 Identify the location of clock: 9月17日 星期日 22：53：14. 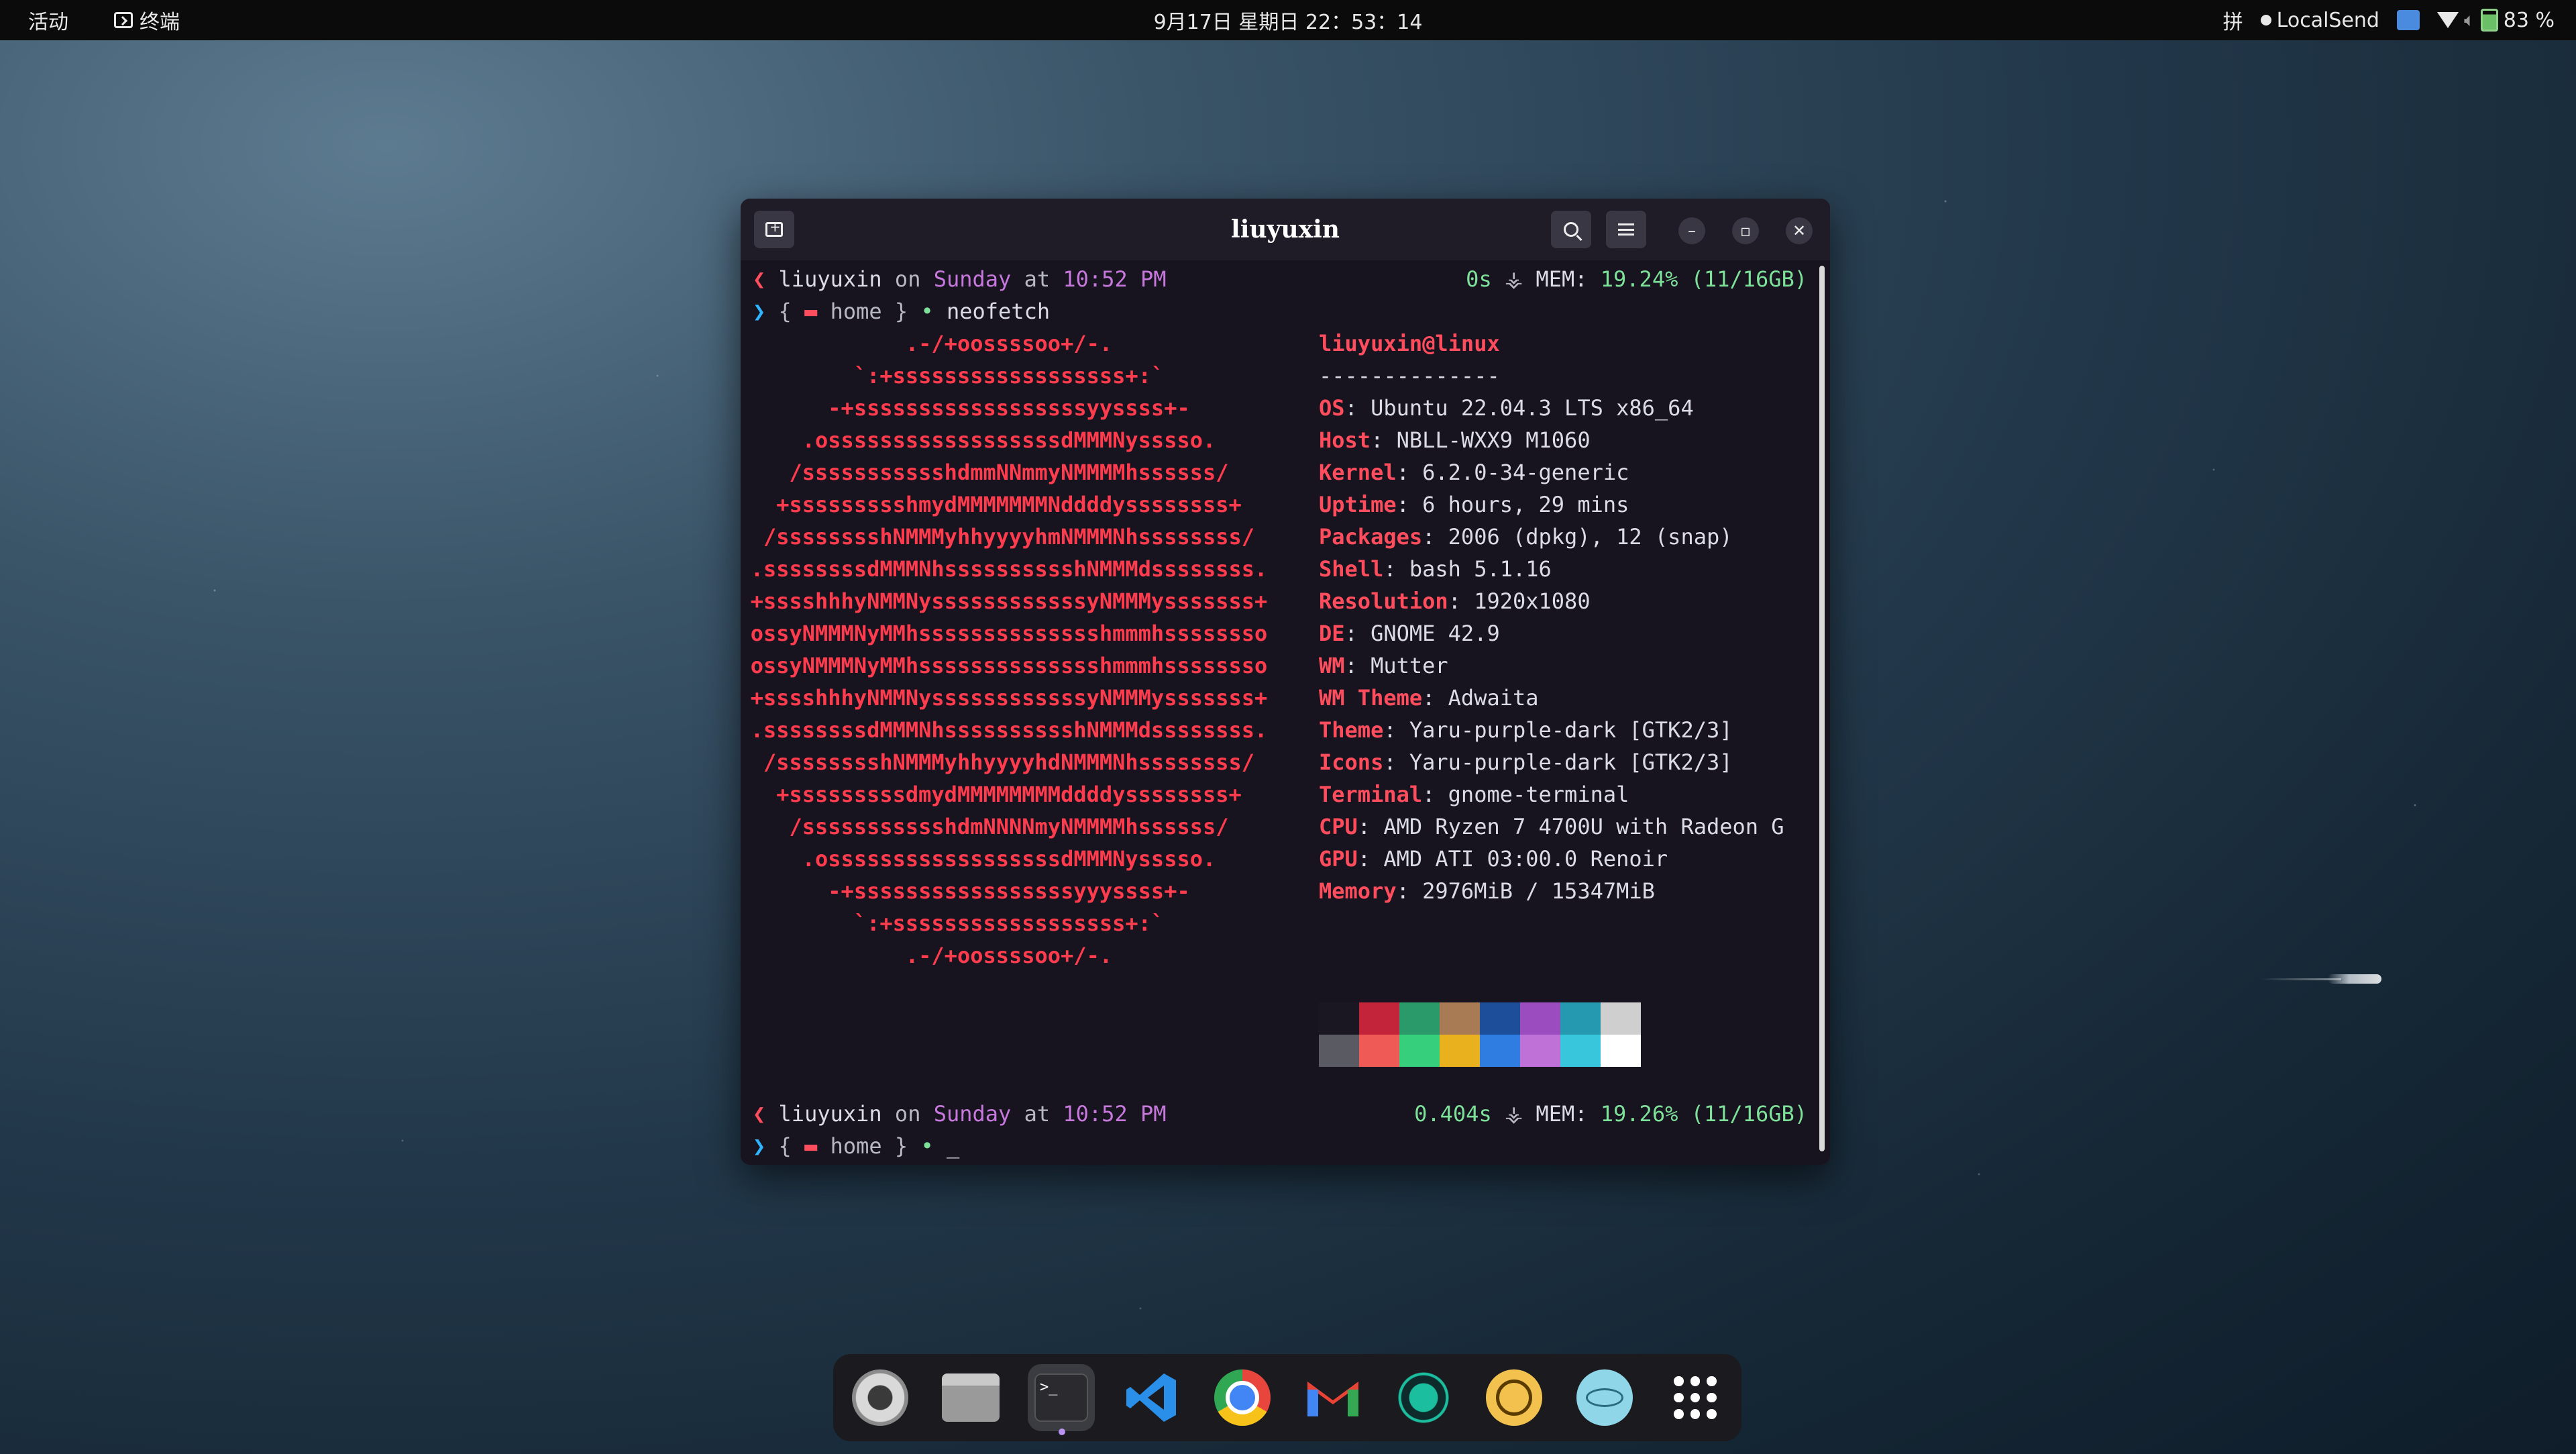
(1288, 20).